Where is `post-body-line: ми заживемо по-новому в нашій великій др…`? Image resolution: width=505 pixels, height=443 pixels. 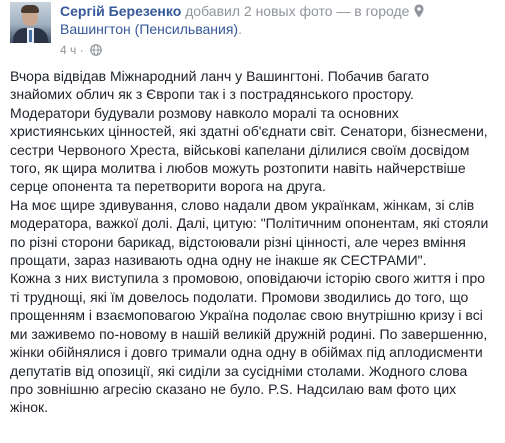 post-body-line: ми заживемо по-новому в нашій великій др… is located at coordinates (249, 333).